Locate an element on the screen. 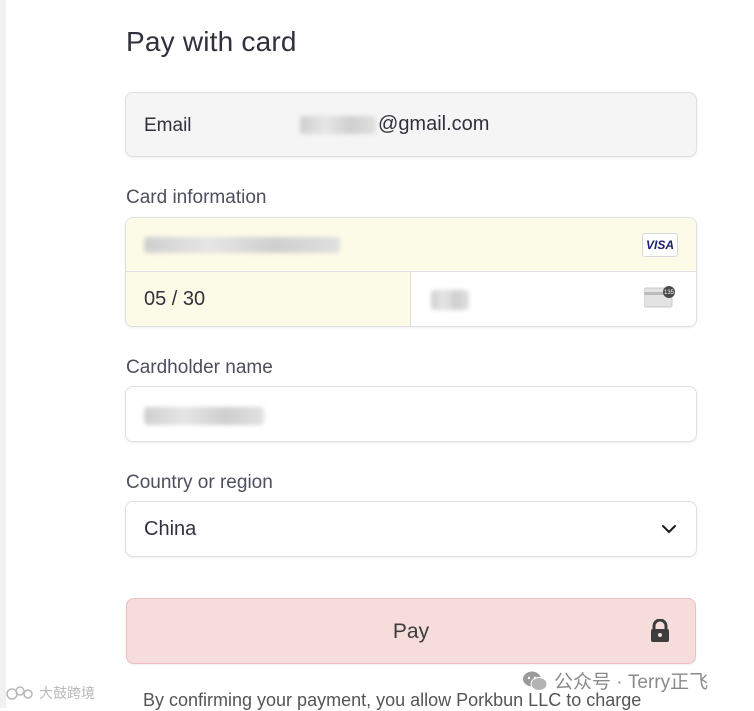  pay-button: Pay is located at coordinates (411, 631).